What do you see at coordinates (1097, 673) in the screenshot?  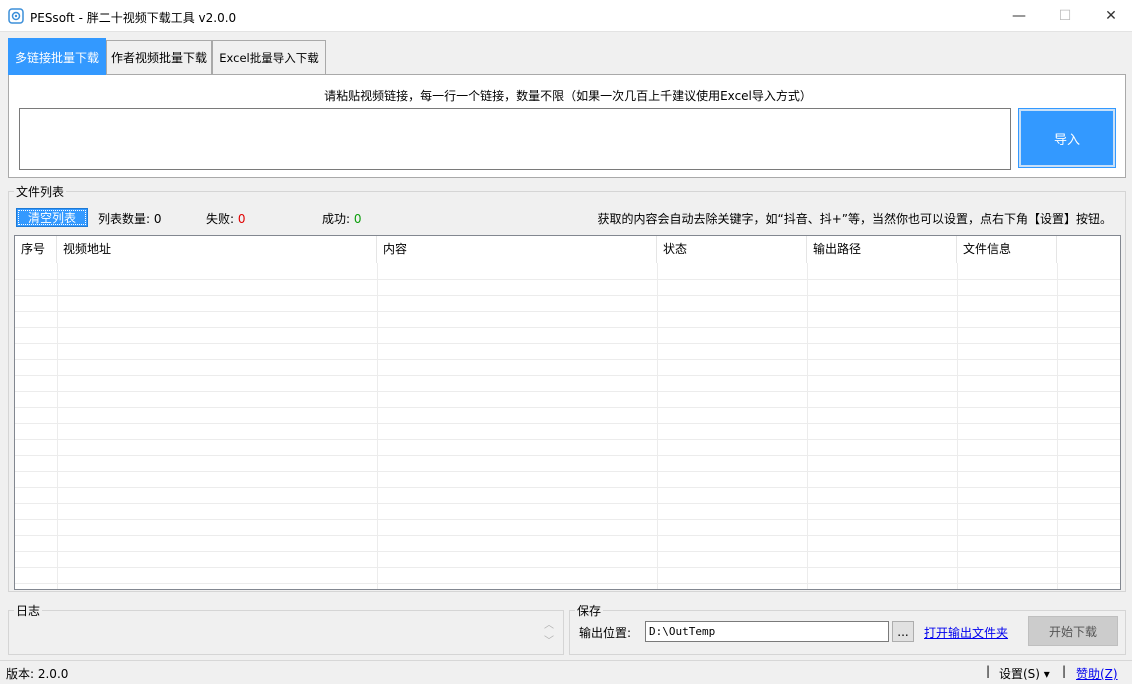 I see `sponsor-link: 赞助(Z)` at bounding box center [1097, 673].